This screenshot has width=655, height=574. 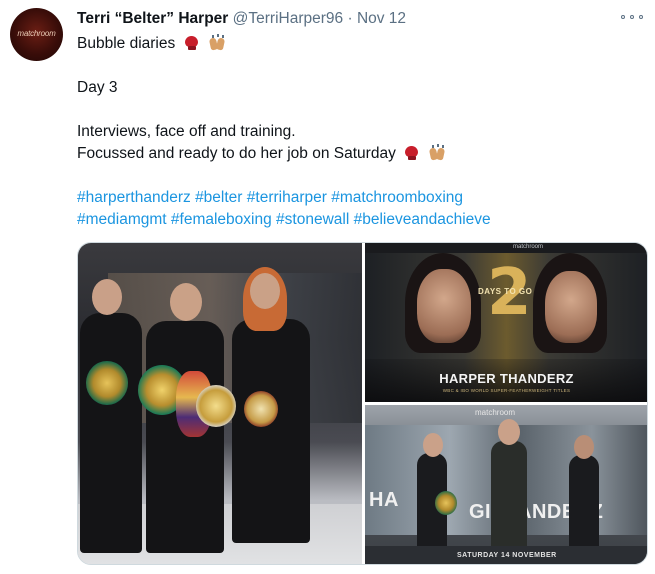 I want to click on hashtag-link: #believeandachieve, so click(x=422, y=219).